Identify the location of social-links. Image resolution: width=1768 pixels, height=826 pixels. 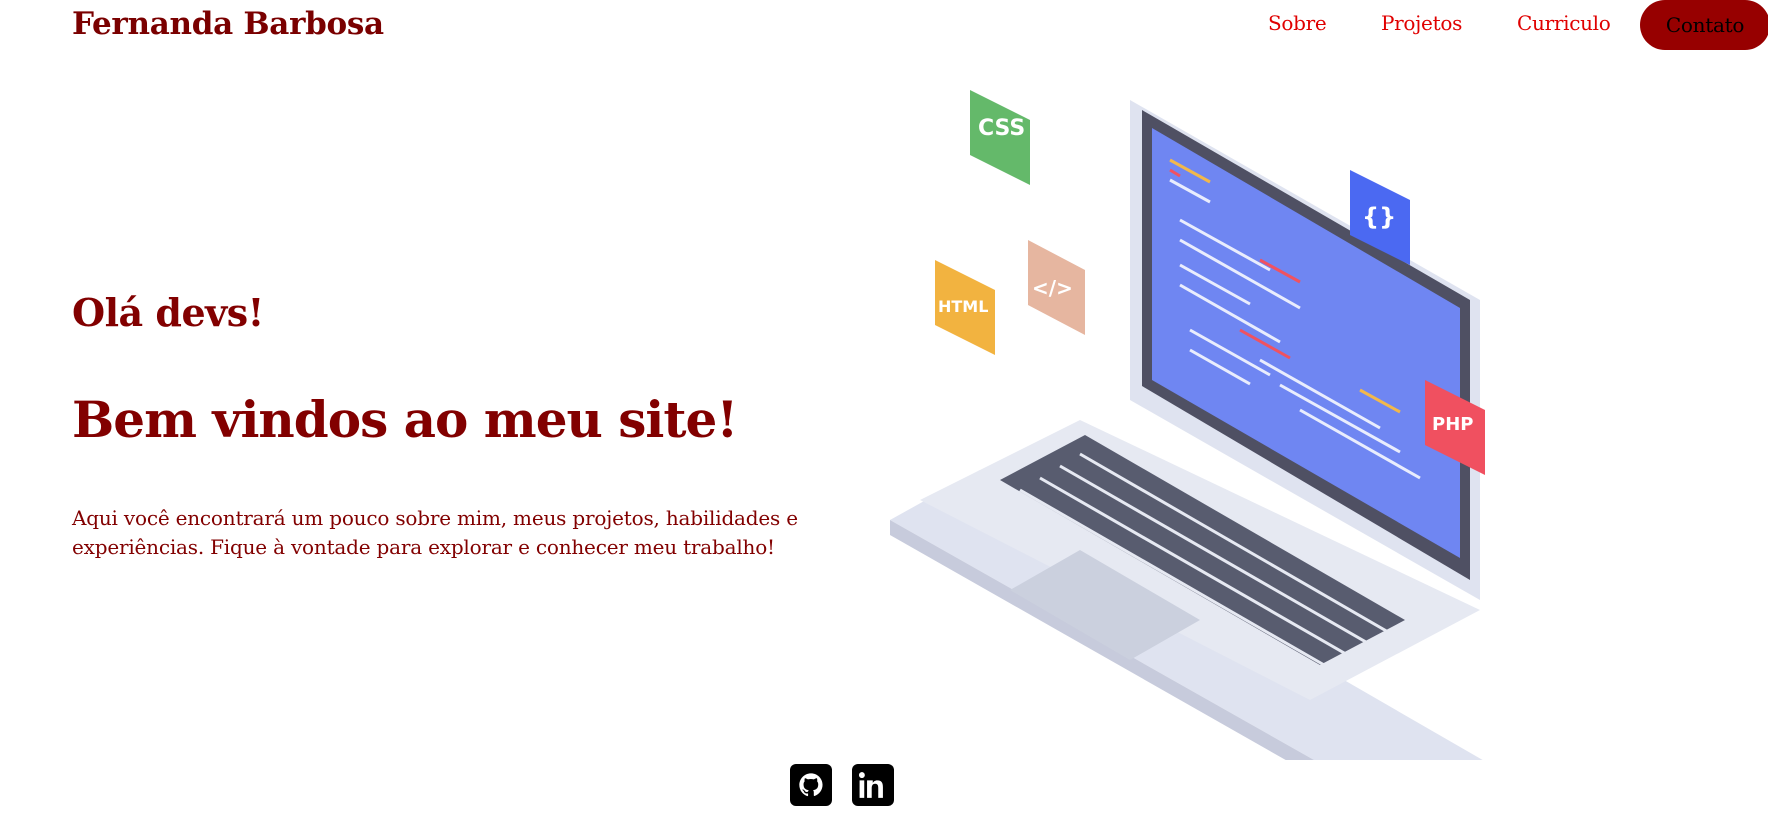
(842, 785).